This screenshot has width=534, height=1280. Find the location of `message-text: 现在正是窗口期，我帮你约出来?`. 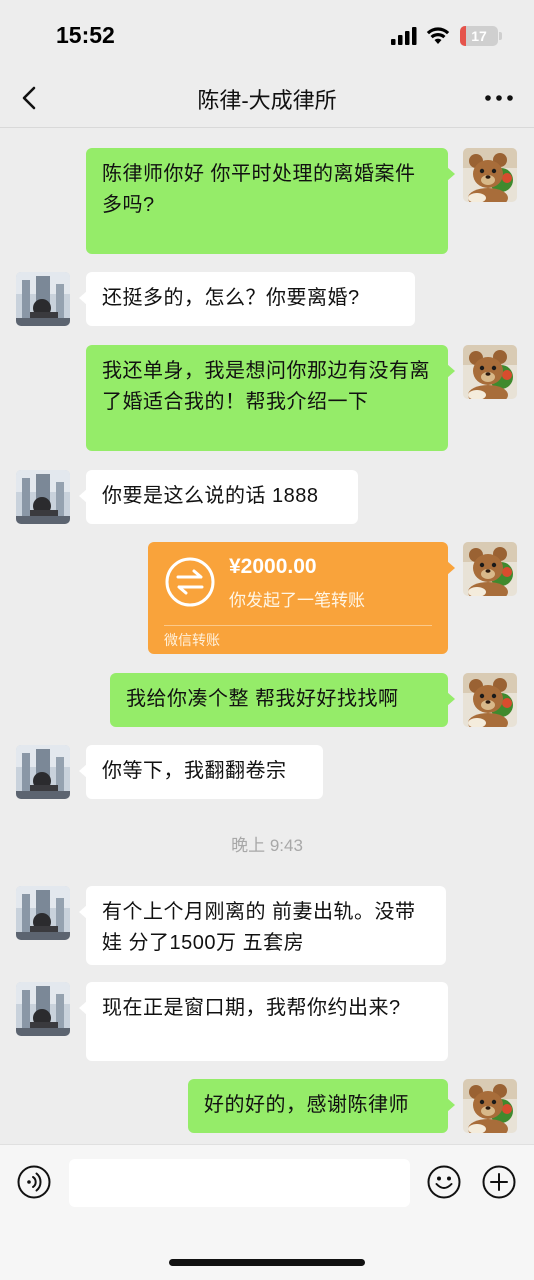

message-text: 现在正是窗口期，我帮你约出来? is located at coordinates (251, 1008).